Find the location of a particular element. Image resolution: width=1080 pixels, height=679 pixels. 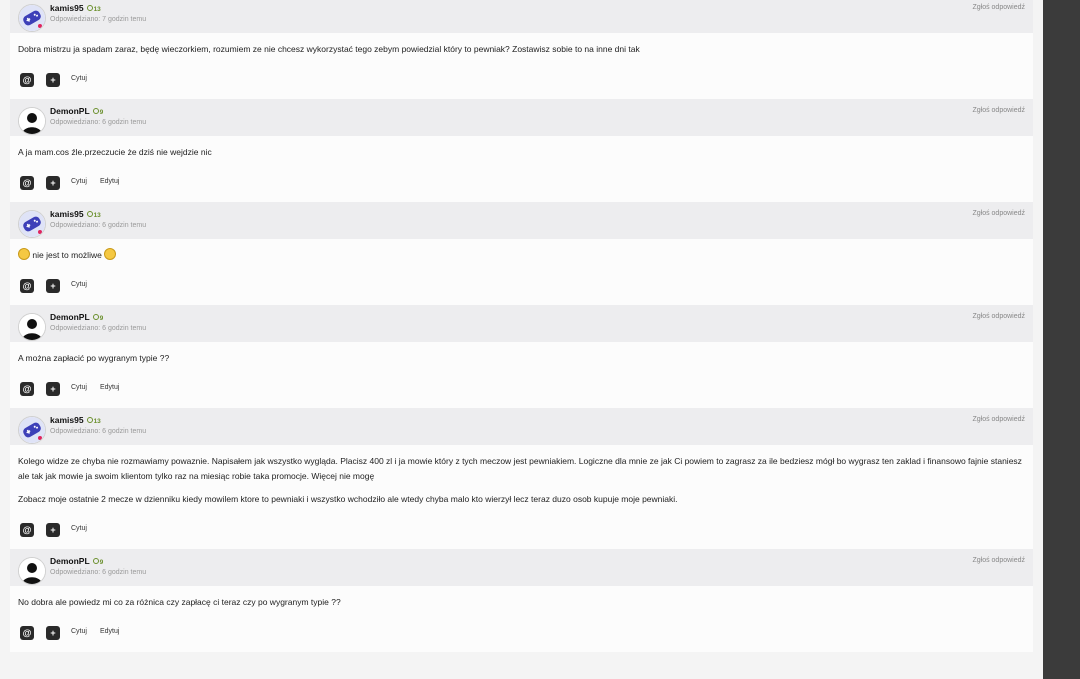

post-text: A można zapłacić po wygranym typie ?? is located at coordinates (94, 358).